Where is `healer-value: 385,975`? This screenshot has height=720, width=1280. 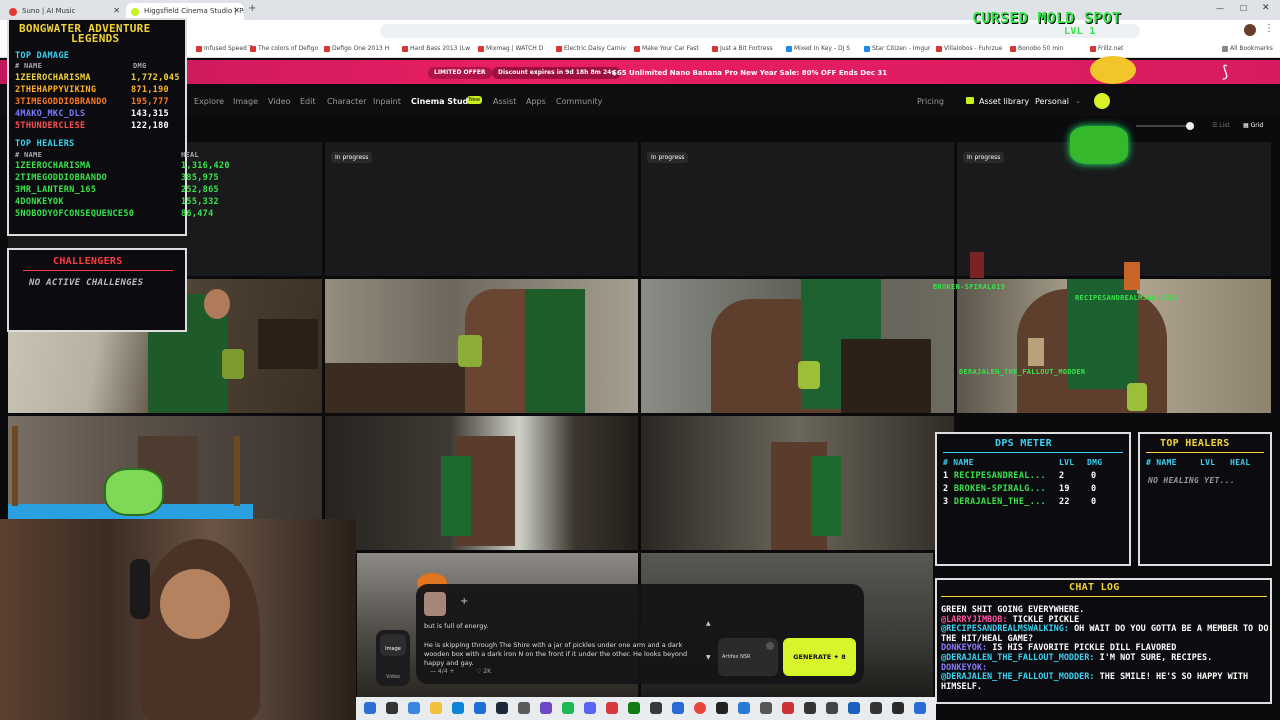
healer-value: 385,975 is located at coordinates (200, 178).